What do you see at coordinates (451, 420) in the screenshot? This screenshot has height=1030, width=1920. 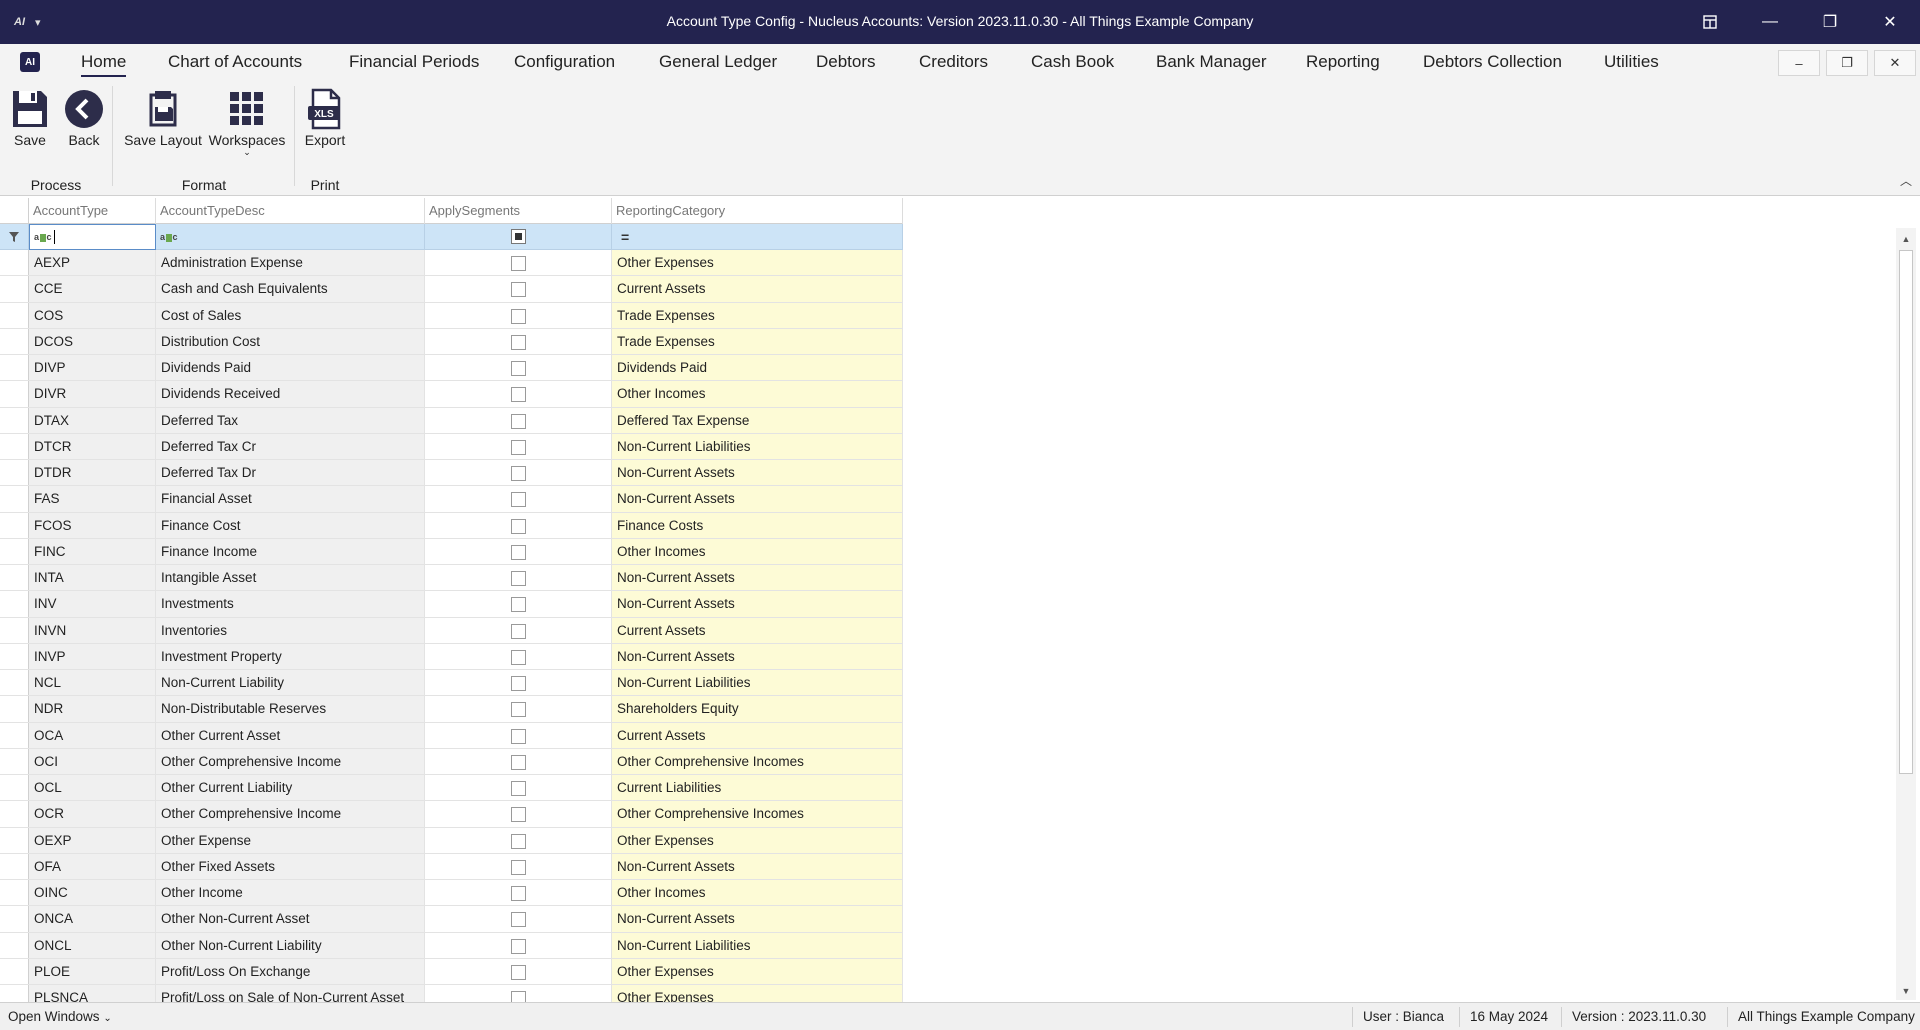 I see `table-row: DTAX Deferred Tax Deffered Tax Expense` at bounding box center [451, 420].